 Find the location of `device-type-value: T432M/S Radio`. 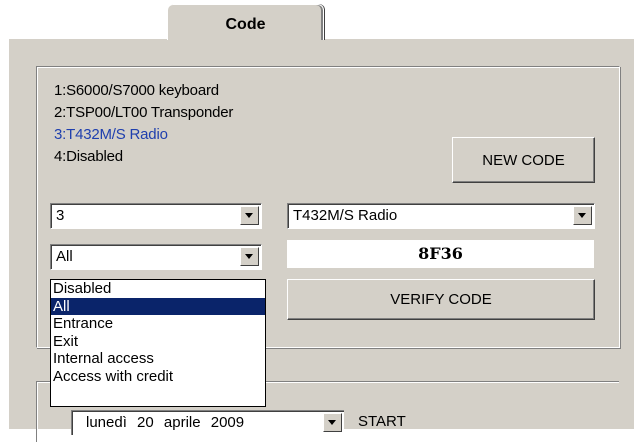

device-type-value: T432M/S Radio is located at coordinates (345, 215).